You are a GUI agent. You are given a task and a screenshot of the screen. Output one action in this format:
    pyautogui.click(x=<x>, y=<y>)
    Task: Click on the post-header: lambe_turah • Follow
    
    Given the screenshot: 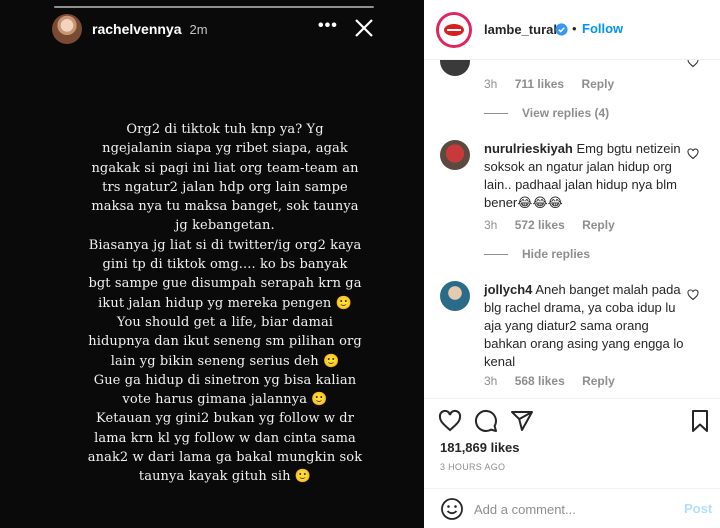 What is the action you would take?
    pyautogui.click(x=572, y=30)
    